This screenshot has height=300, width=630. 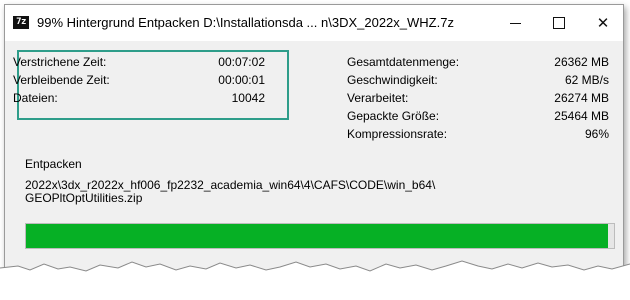 What do you see at coordinates (392, 80) in the screenshot?
I see `speed-label: Geschwindigkeit:` at bounding box center [392, 80].